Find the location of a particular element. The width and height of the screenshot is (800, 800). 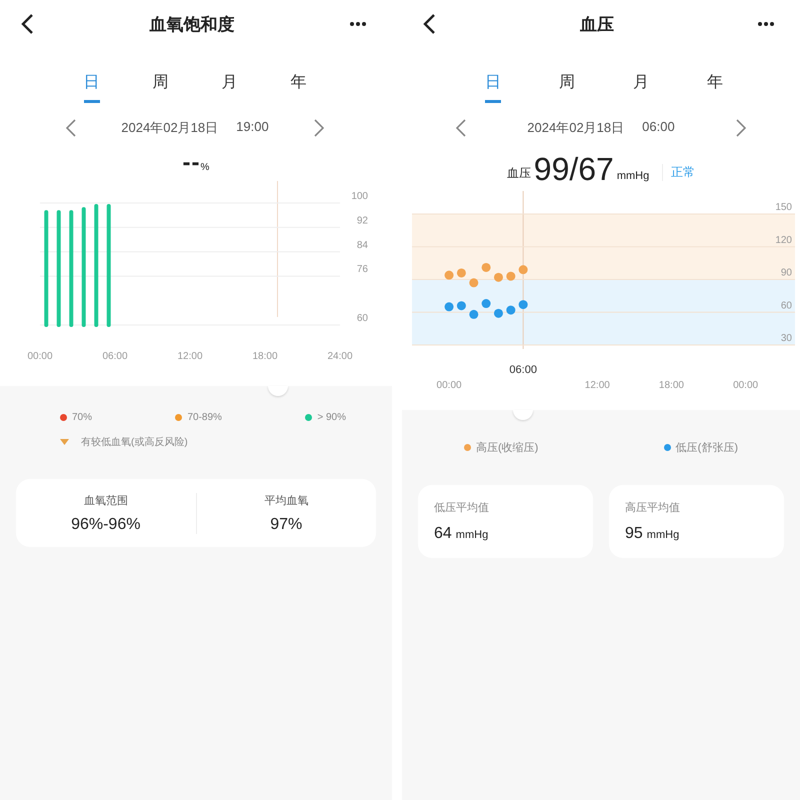

time-label: 19:00 is located at coordinates (252, 127).